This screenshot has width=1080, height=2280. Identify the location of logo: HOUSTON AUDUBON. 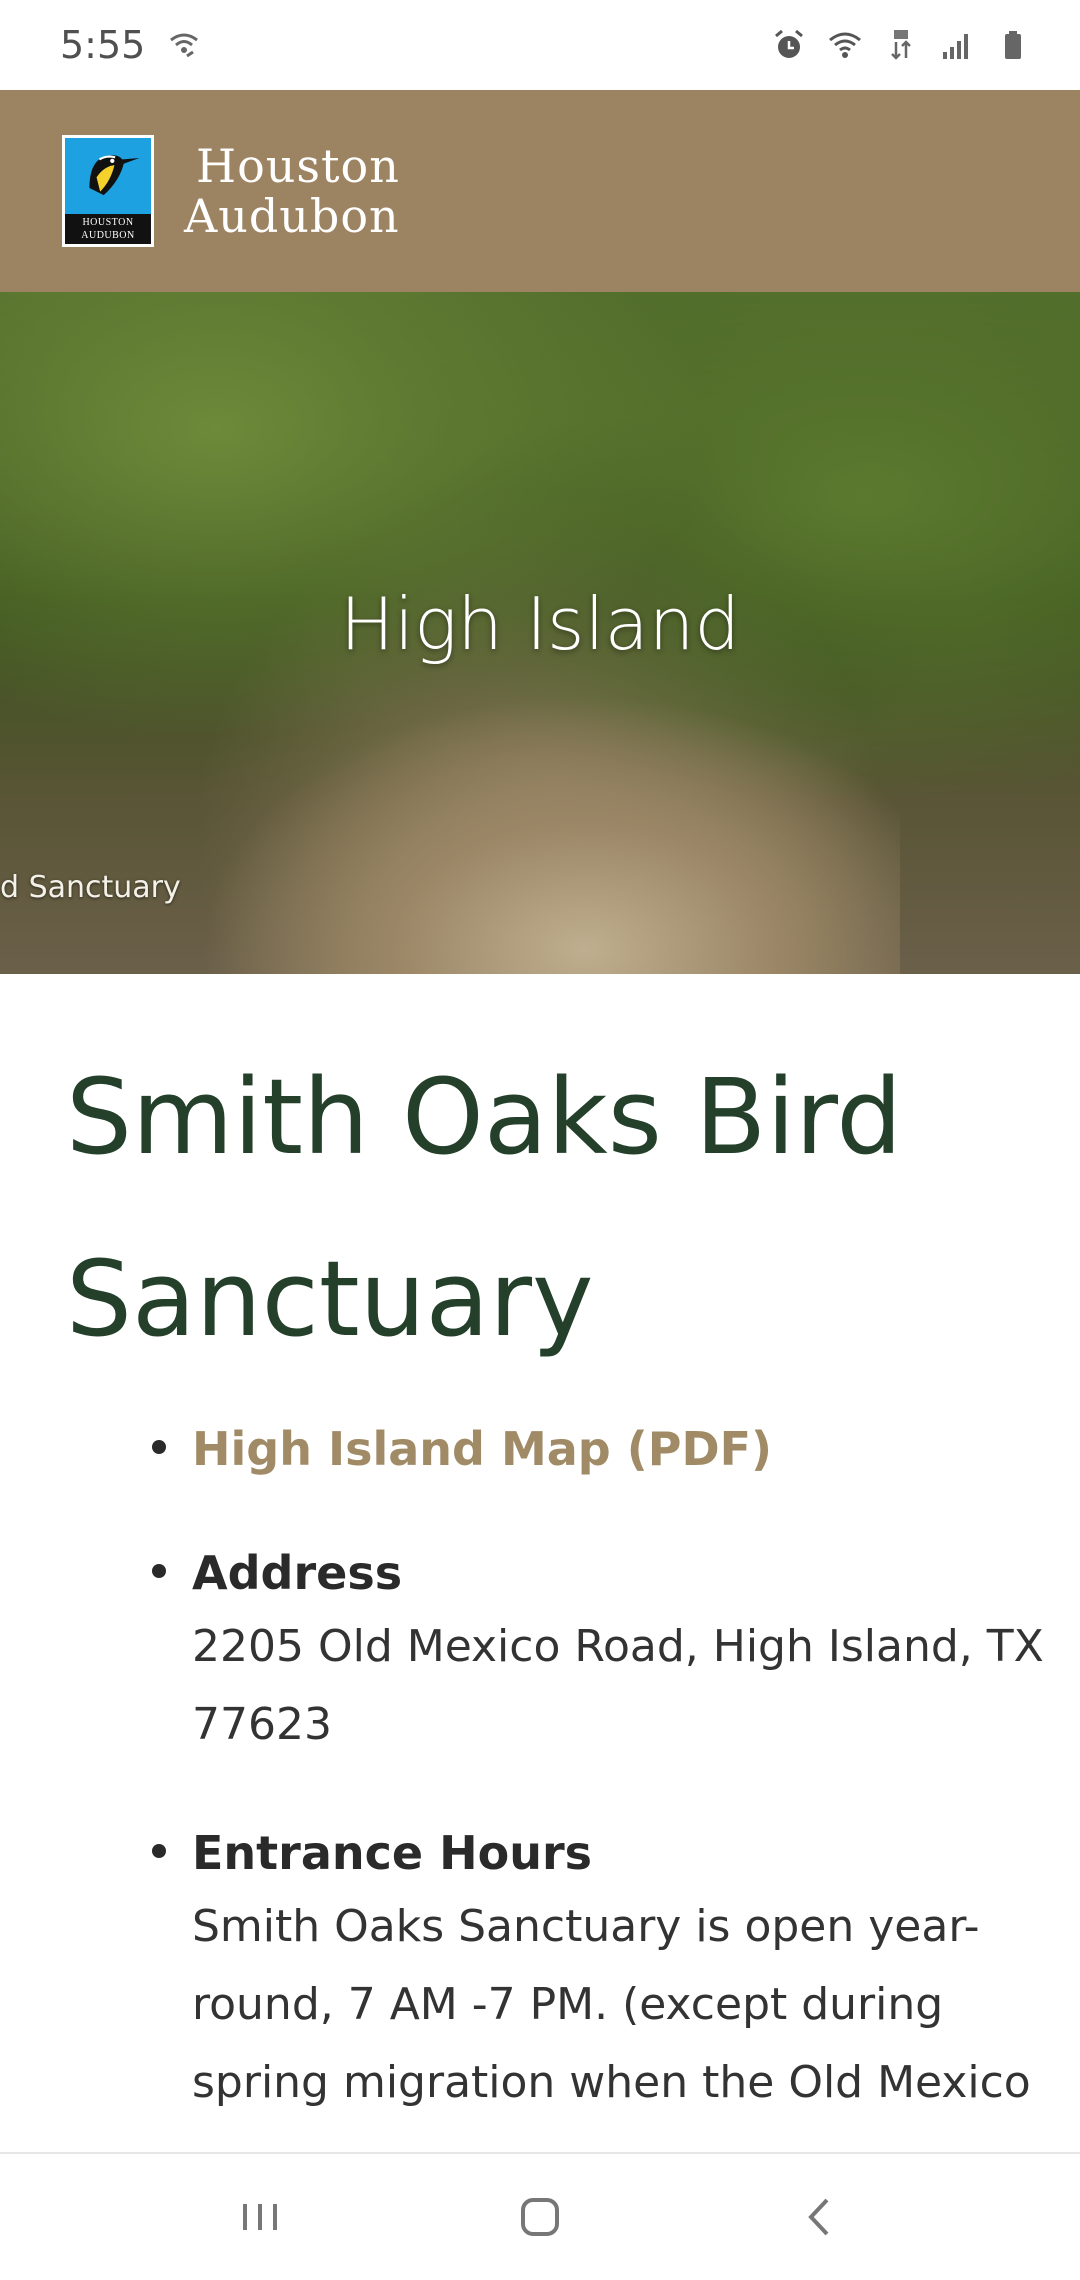
(108, 191).